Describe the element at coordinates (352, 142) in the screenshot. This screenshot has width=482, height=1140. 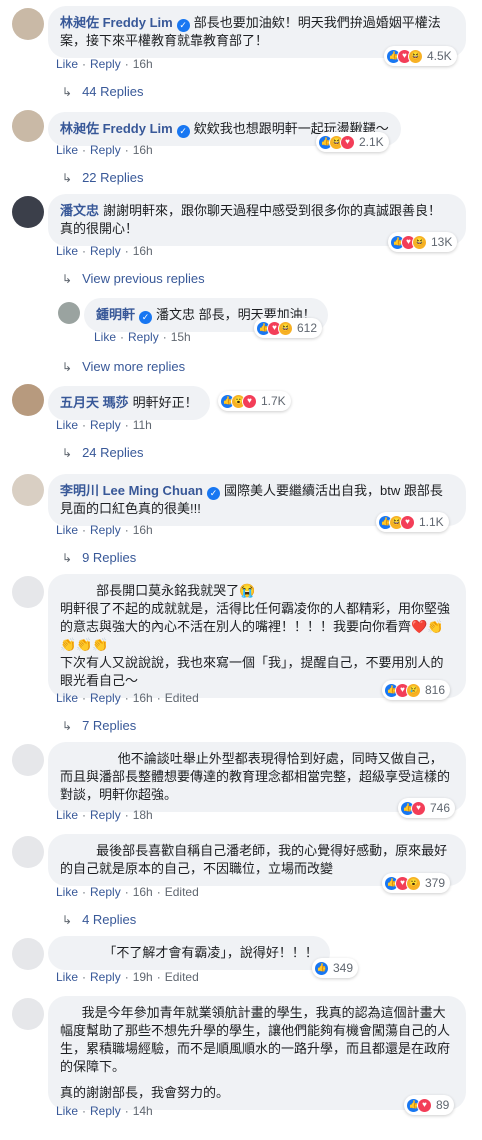
I see `reaction-summary: 👍 😆 ♥ 2.1K` at that location.